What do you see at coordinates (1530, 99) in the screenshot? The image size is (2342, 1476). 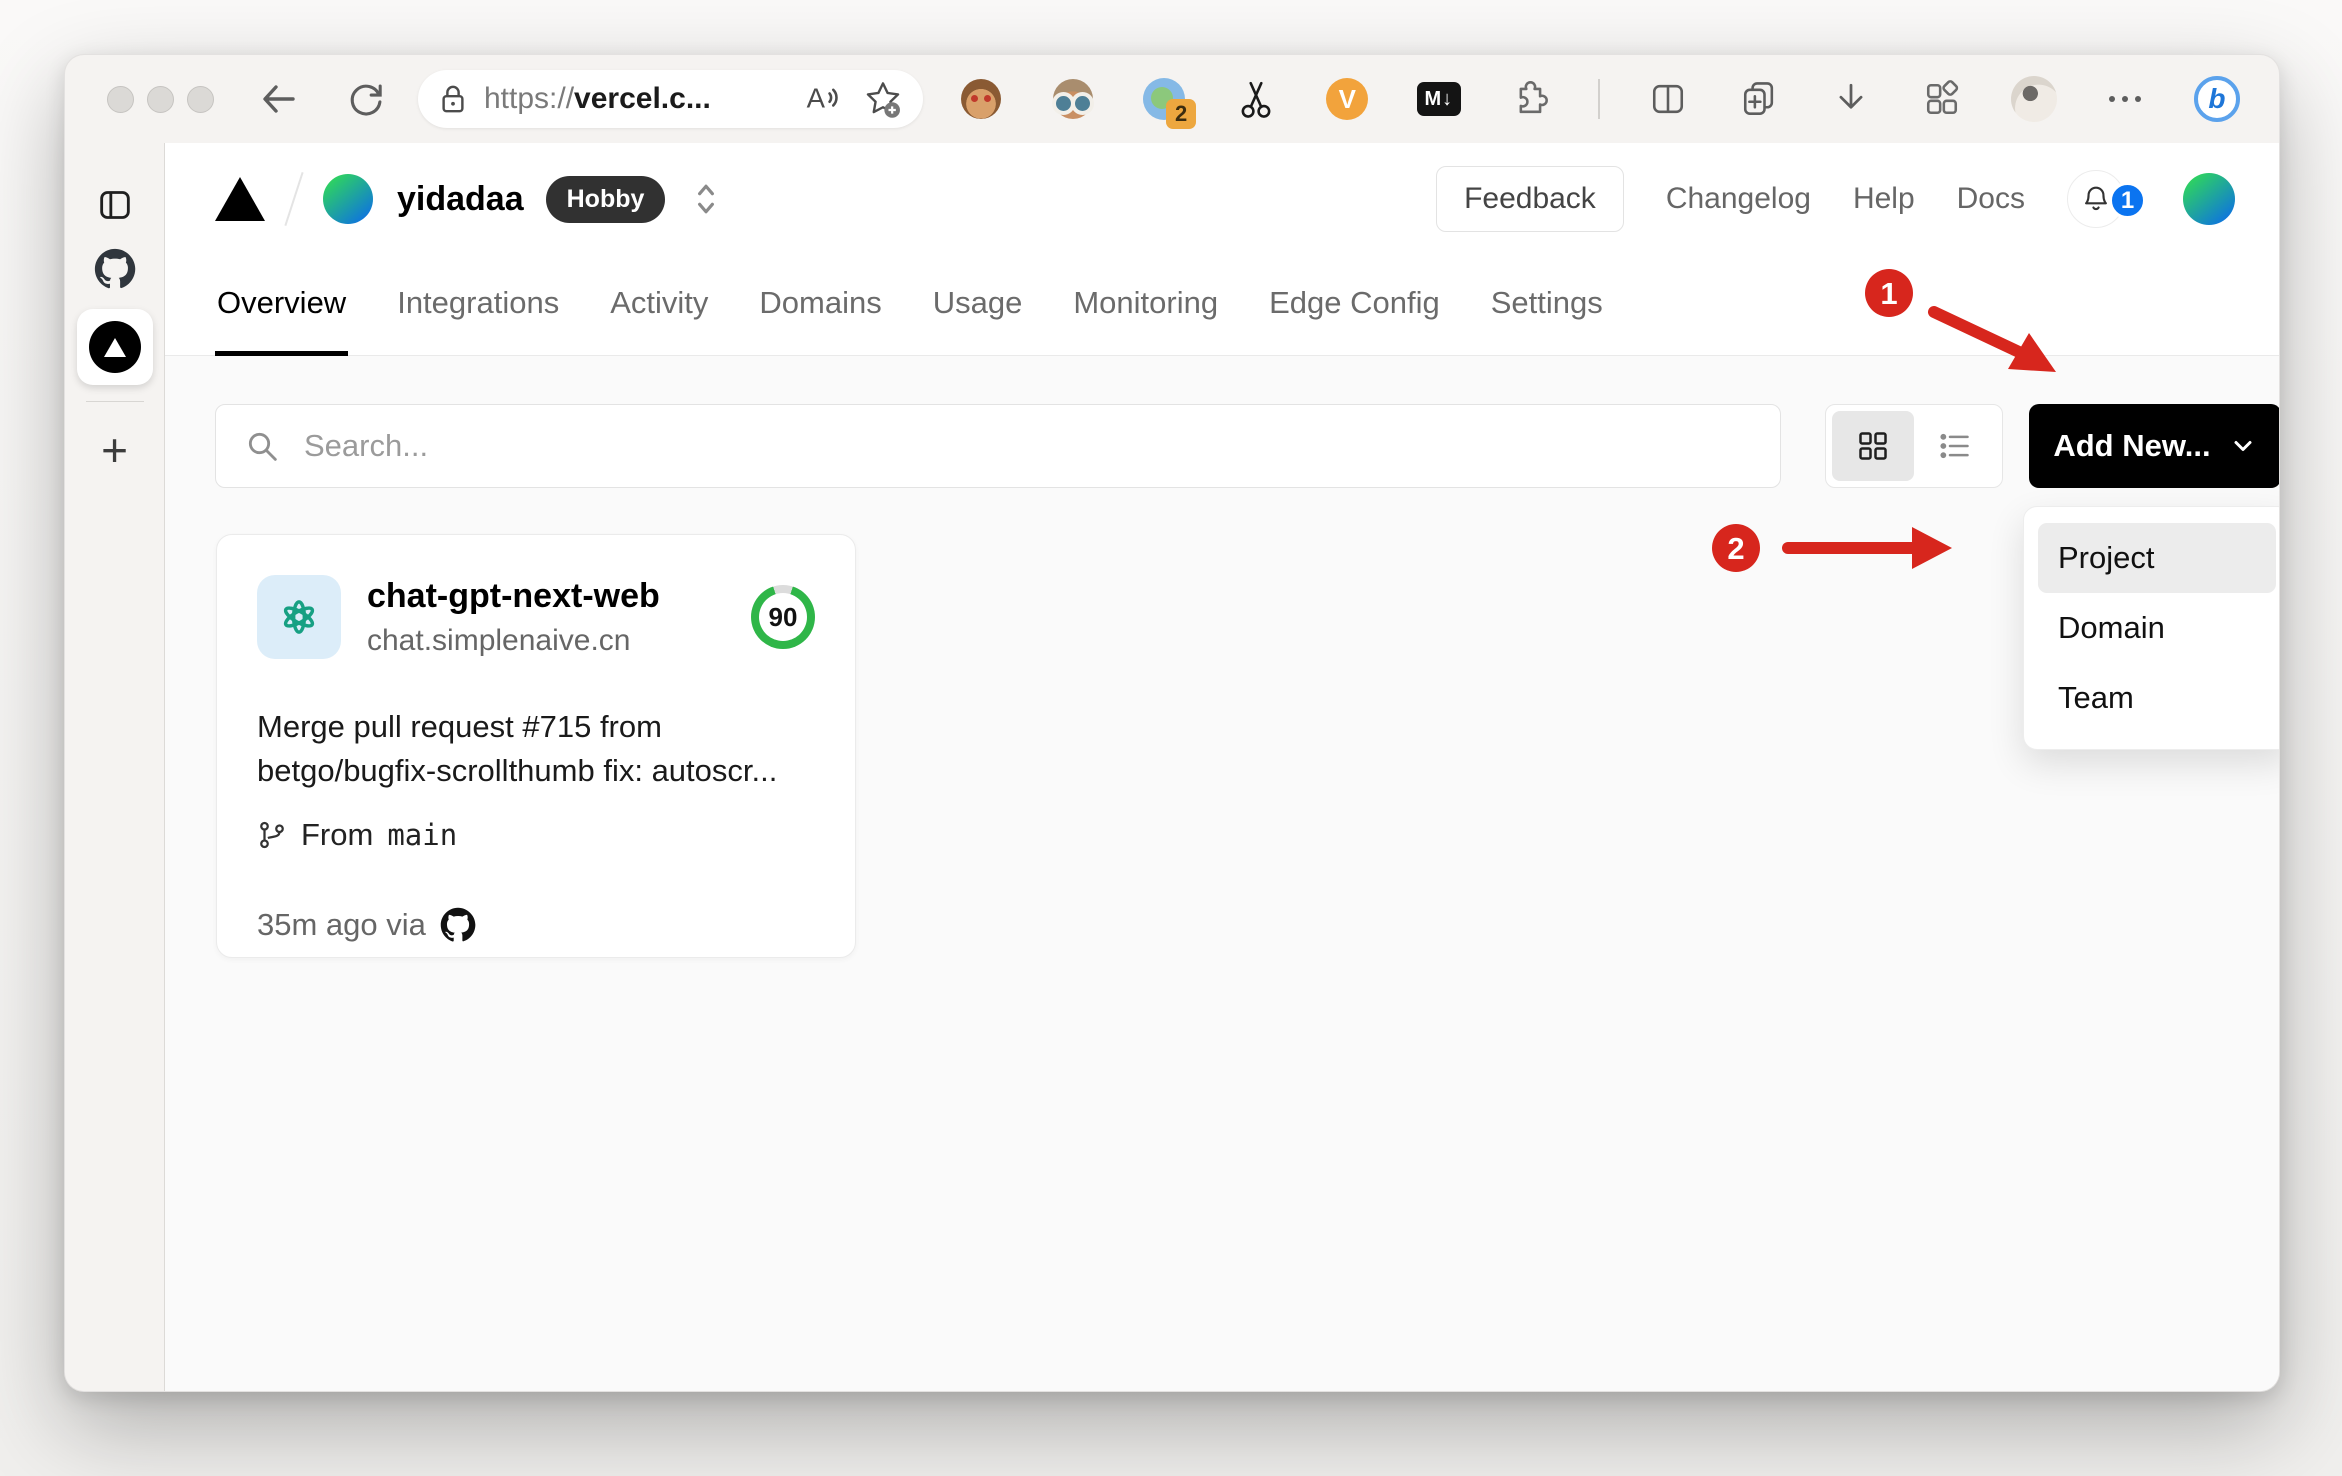 I see `extensions-puzzle-icon` at bounding box center [1530, 99].